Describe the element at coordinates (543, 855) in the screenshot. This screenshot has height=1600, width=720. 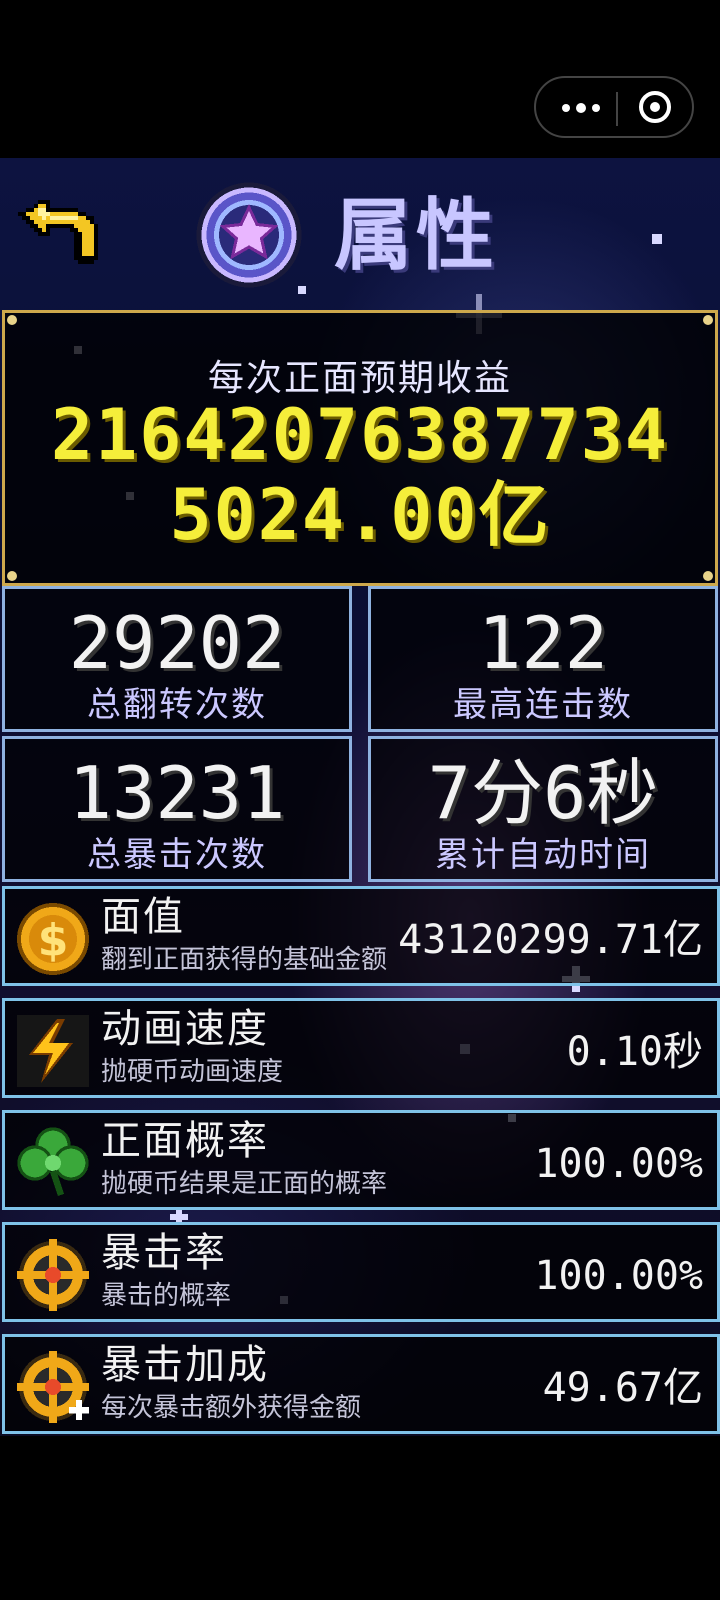
I see `stat-label: 累计自动时间` at that location.